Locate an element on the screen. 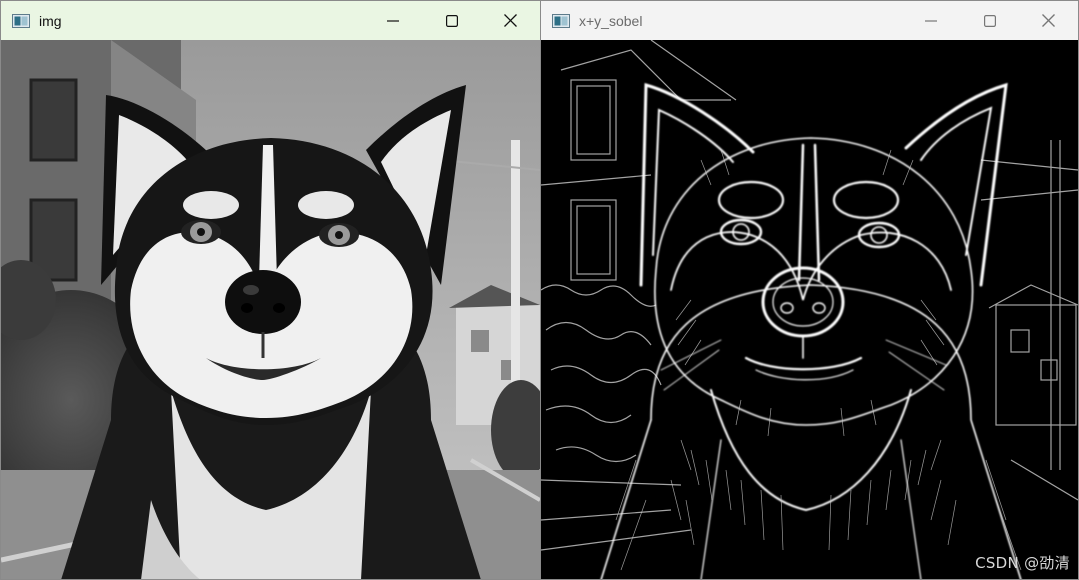  csdn-watermark: CSDN @劭清 is located at coordinates (1022, 563).